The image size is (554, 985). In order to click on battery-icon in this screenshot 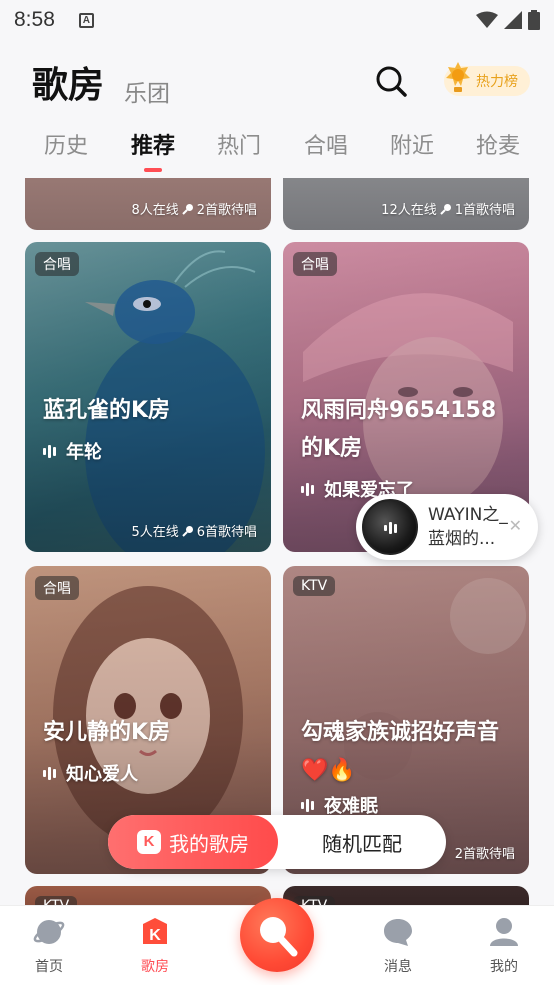, I will do `click(534, 20)`.